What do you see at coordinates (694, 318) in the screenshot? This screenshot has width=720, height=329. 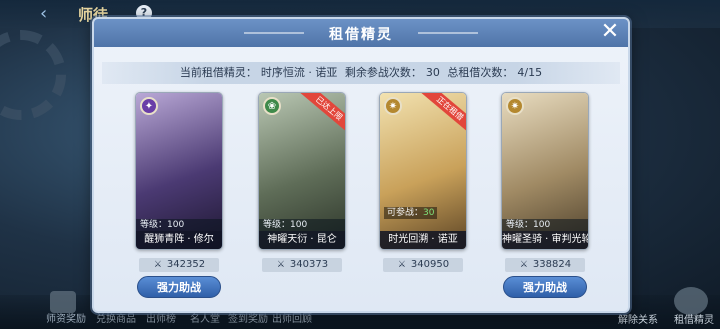 I see `rent-spirit-label: 租借精灵` at bounding box center [694, 318].